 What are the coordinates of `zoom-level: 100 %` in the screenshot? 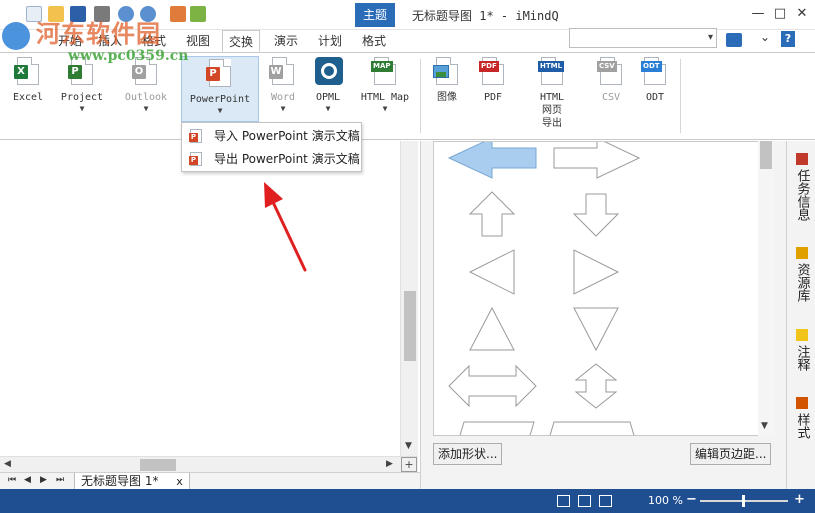 It's located at (665, 500).